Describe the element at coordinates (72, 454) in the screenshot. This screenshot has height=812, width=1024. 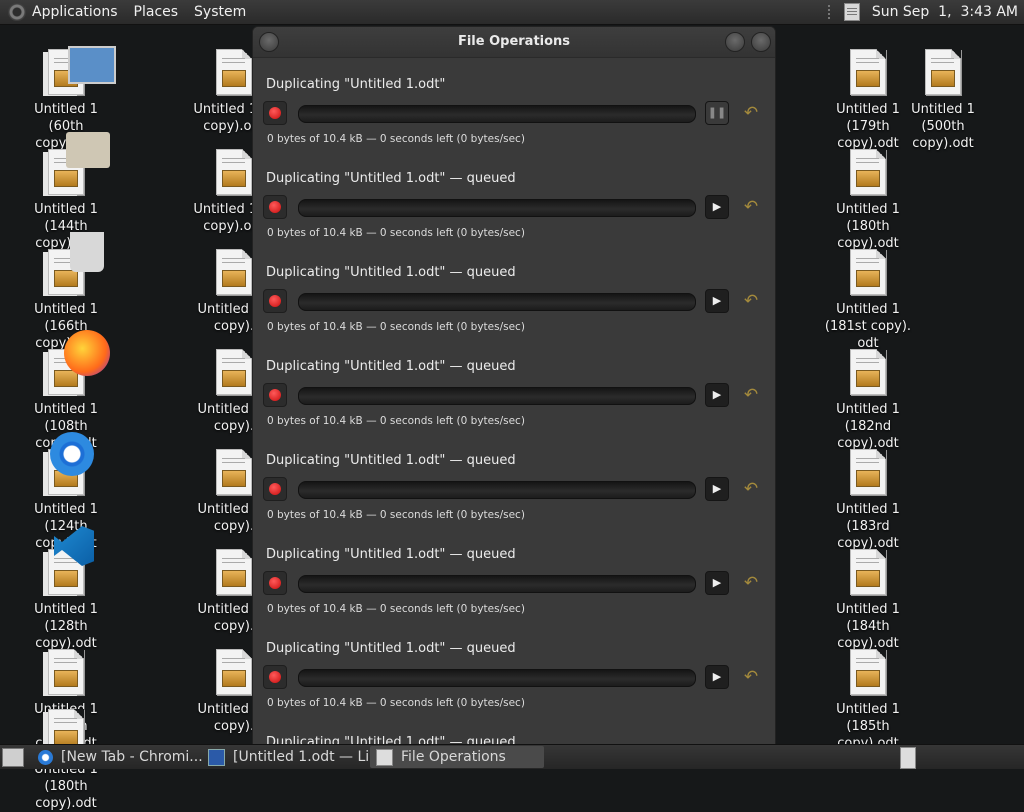
I see `chromium-icon` at that location.